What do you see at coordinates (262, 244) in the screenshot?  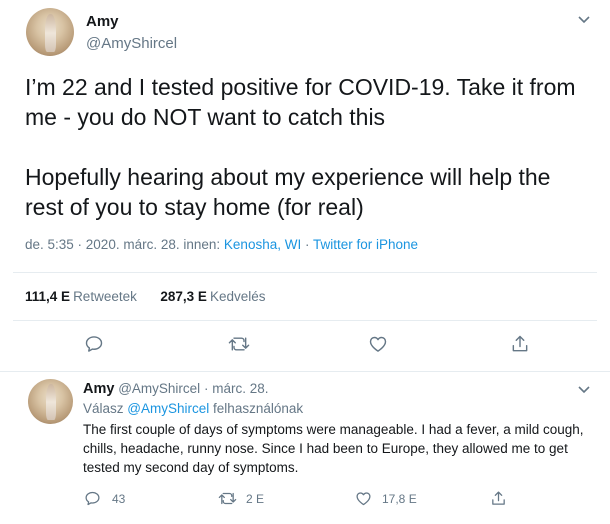 I see `location-link: Kenosha, WI` at bounding box center [262, 244].